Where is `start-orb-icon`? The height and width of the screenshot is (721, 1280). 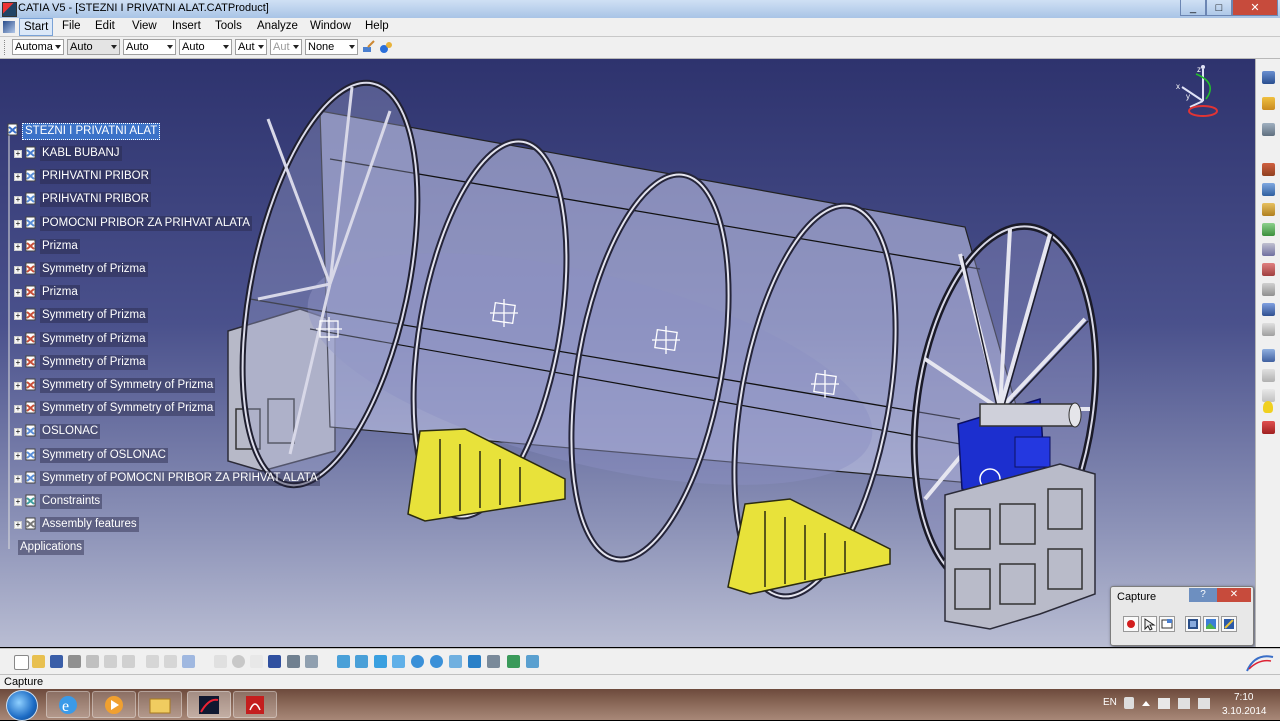 start-orb-icon is located at coordinates (22, 705).